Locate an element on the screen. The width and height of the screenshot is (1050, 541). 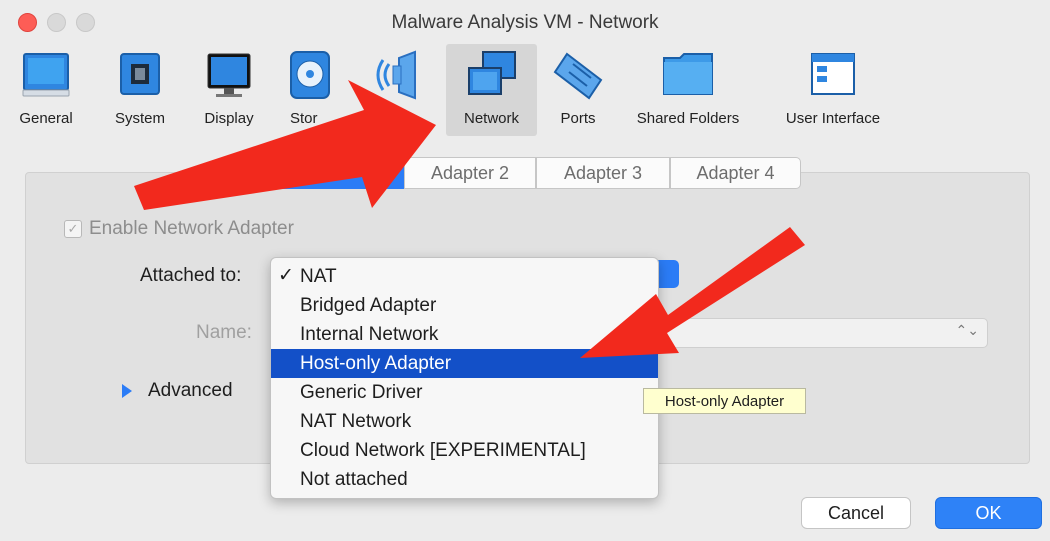
tab-adapter-3: Adapter 3 is located at coordinates (603, 173).